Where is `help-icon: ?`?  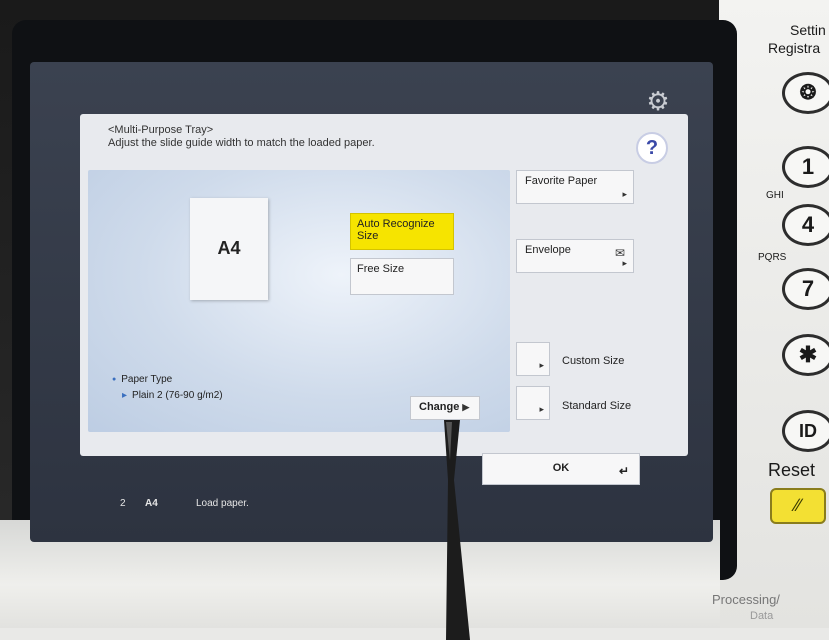 help-icon: ? is located at coordinates (652, 148).